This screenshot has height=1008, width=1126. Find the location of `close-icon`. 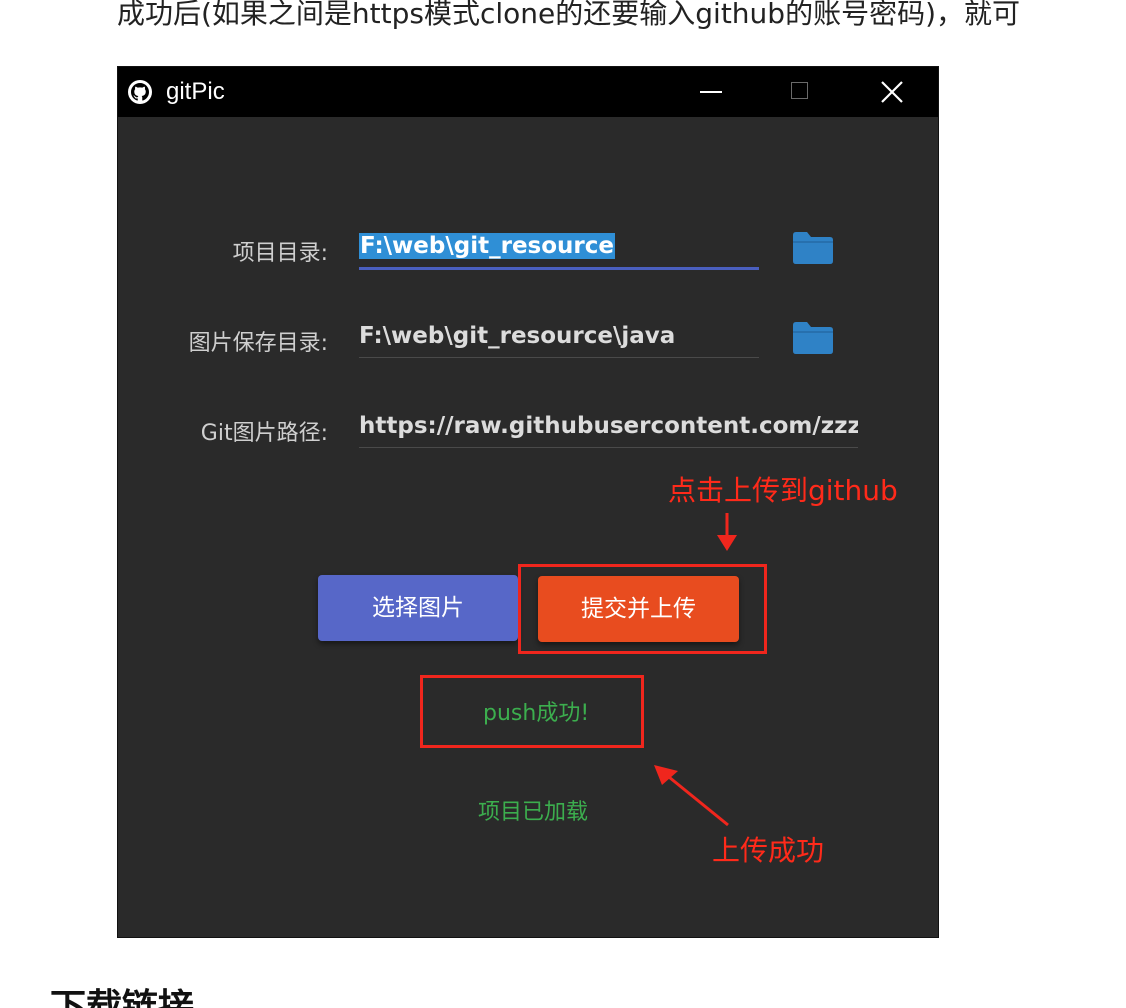

close-icon is located at coordinates (892, 92).